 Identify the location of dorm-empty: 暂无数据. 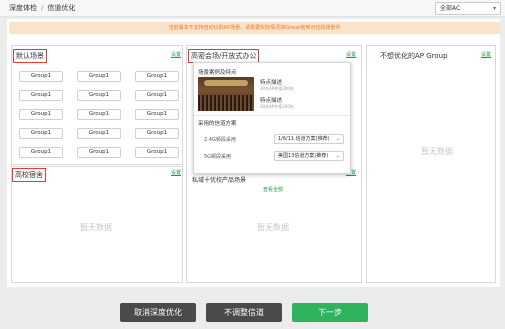
(96, 227).